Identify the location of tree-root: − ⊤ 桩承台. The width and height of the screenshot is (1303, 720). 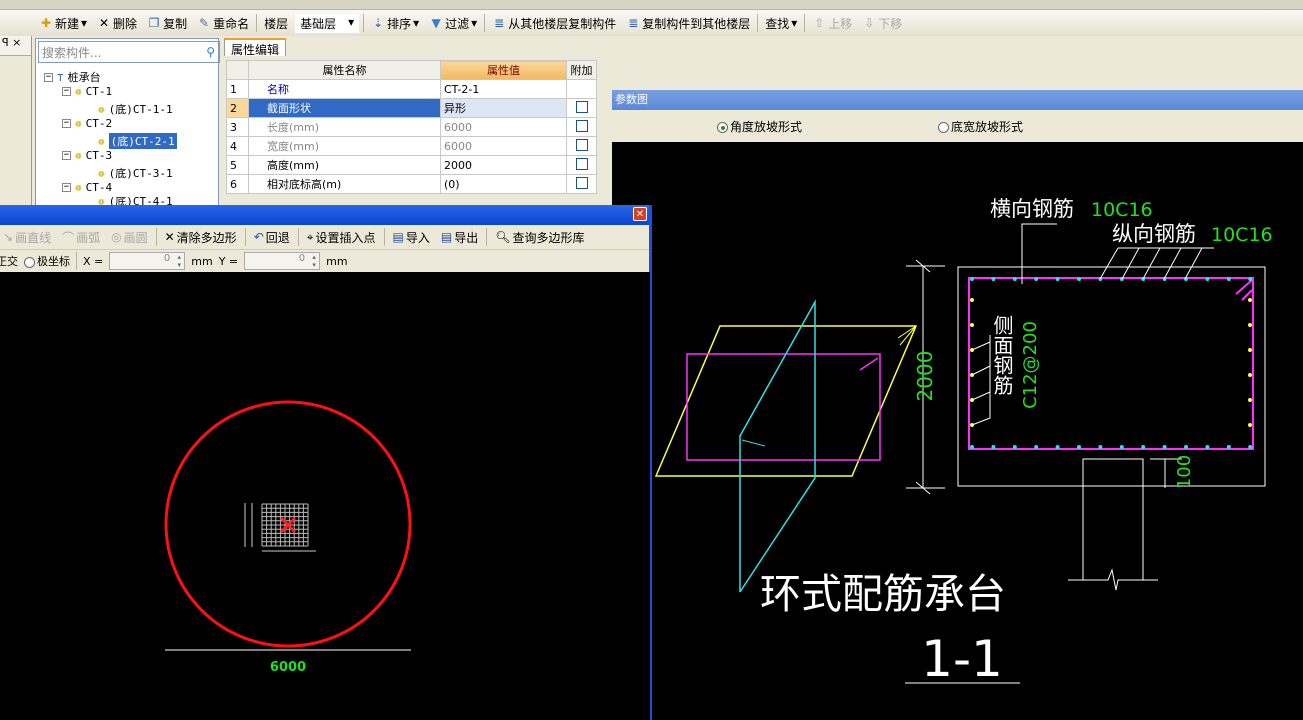
(72, 77).